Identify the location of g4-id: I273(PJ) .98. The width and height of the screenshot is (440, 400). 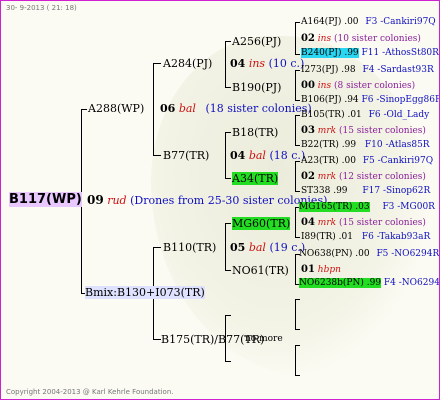
(328, 70).